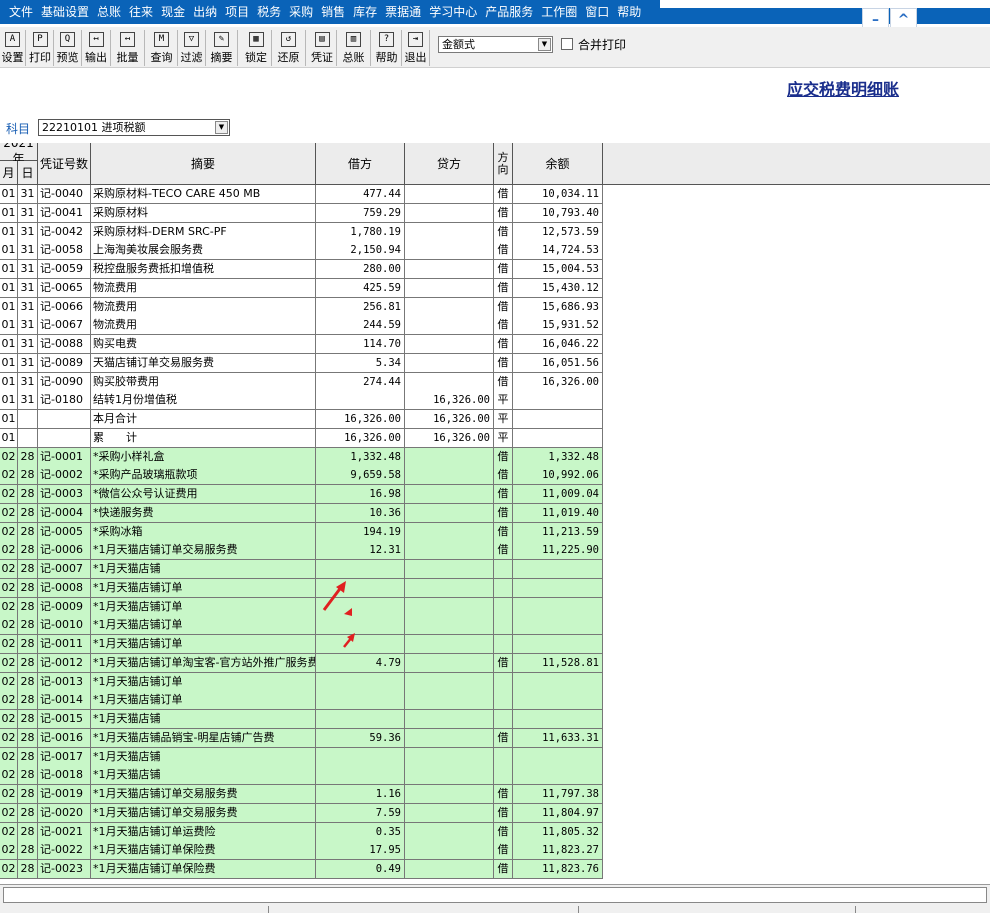  I want to click on menu-item-5: 出纳, so click(205, 12).